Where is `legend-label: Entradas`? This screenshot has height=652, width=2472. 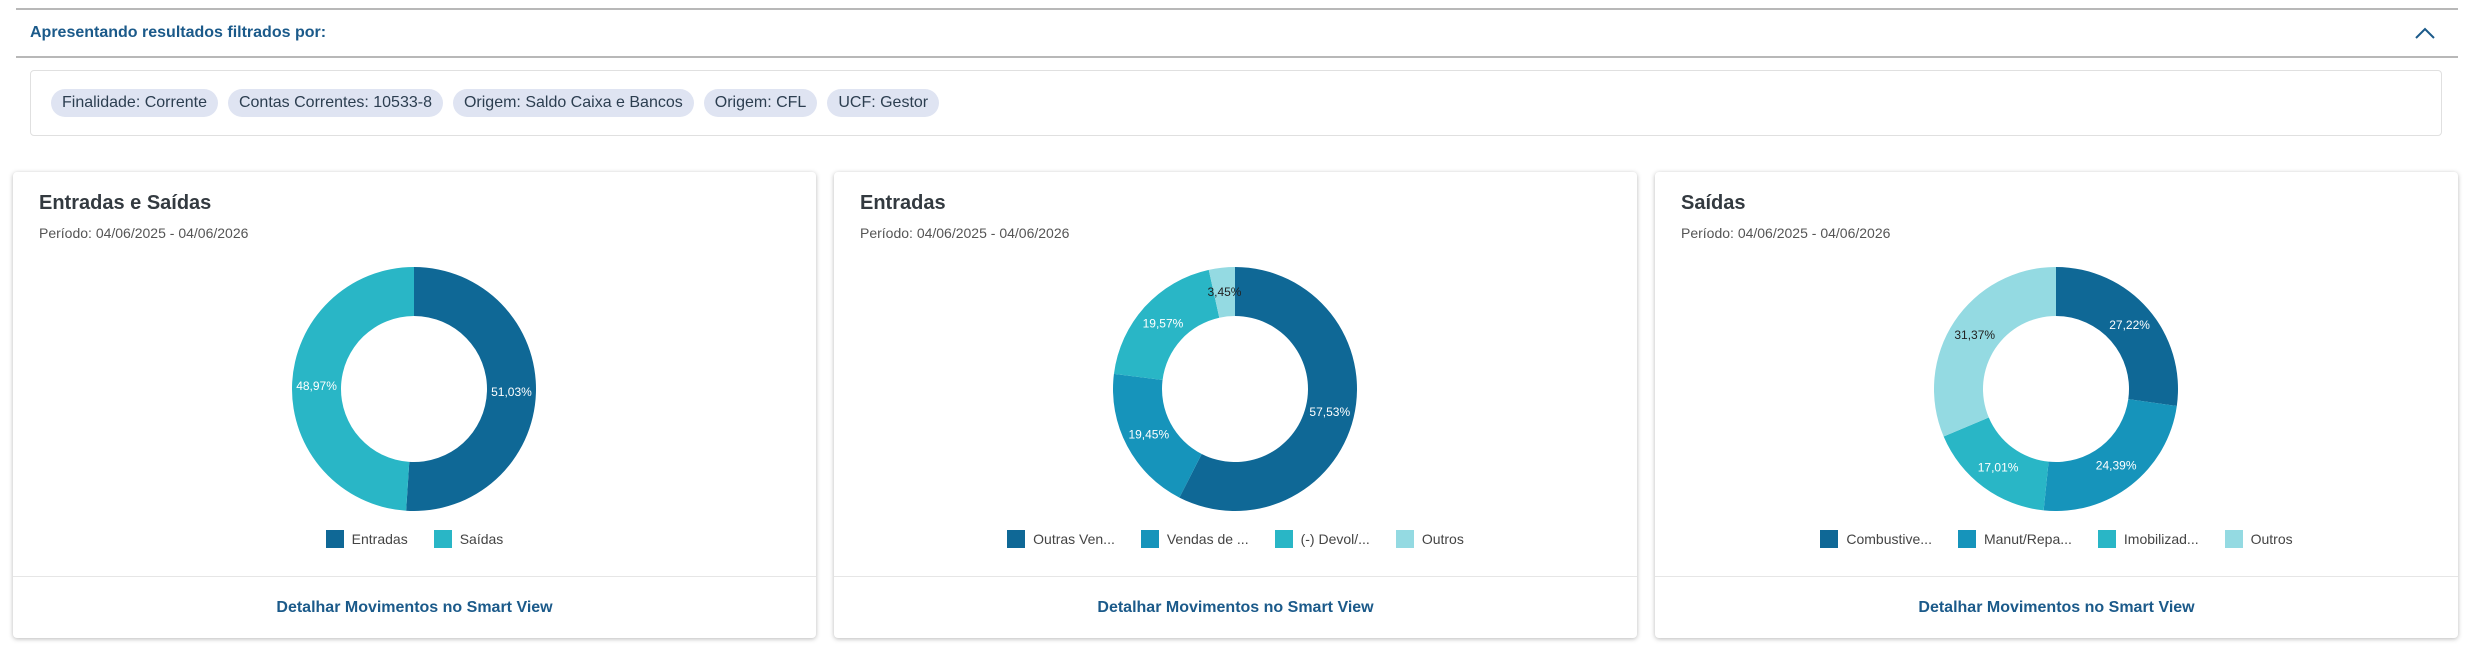 legend-label: Entradas is located at coordinates (379, 539).